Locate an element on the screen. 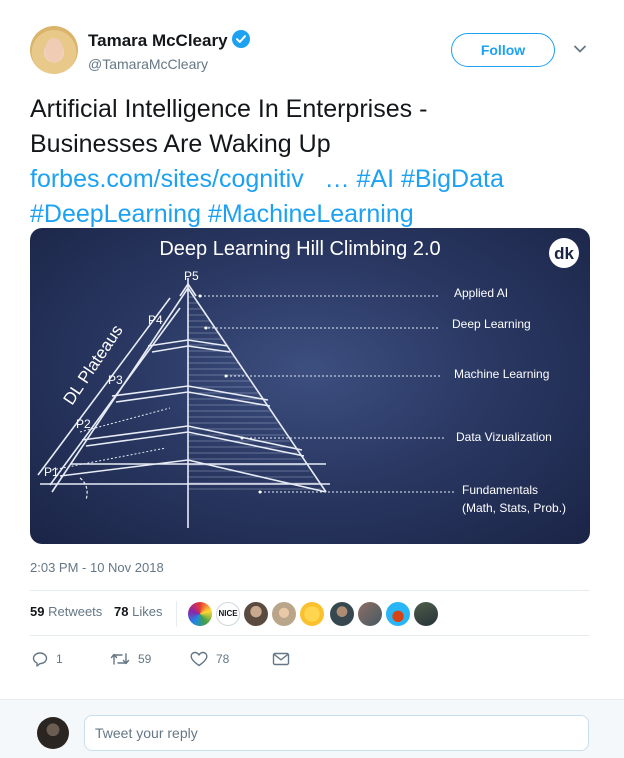 The image size is (624, 758). nice-badge-text: NICE is located at coordinates (228, 613).